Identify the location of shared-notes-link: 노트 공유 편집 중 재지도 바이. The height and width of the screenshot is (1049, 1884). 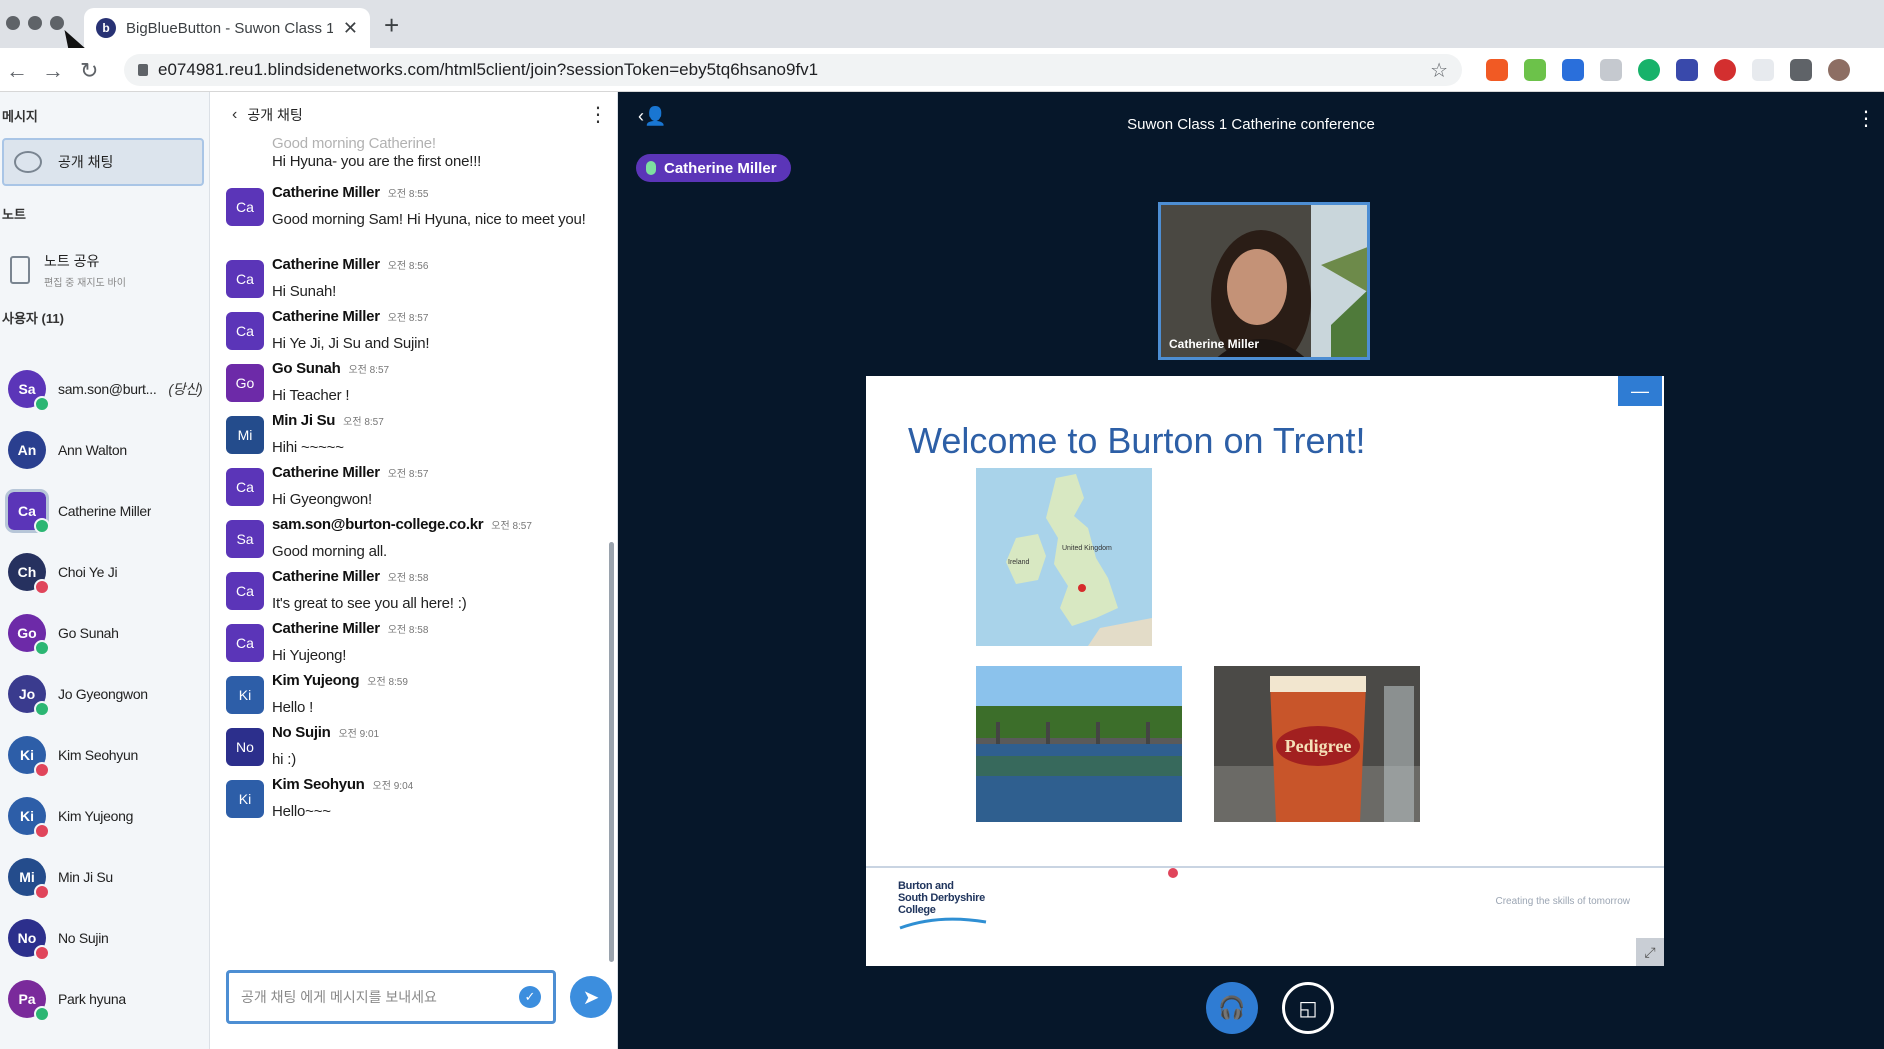
(106, 270).